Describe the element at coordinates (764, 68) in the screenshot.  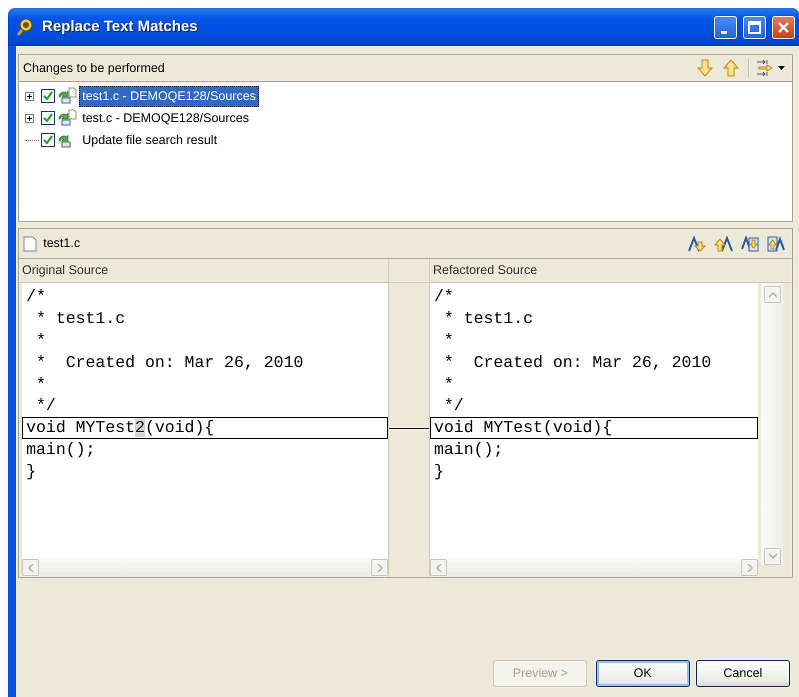
I see `filter-arrow-icon` at that location.